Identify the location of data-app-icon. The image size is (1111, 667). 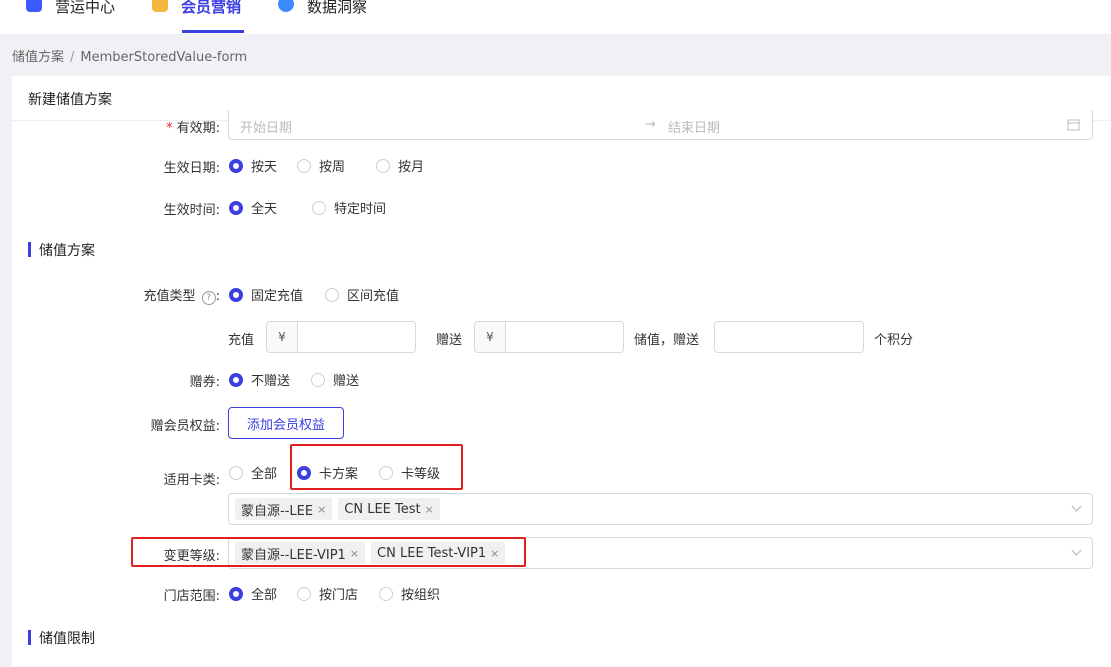
(286, 6).